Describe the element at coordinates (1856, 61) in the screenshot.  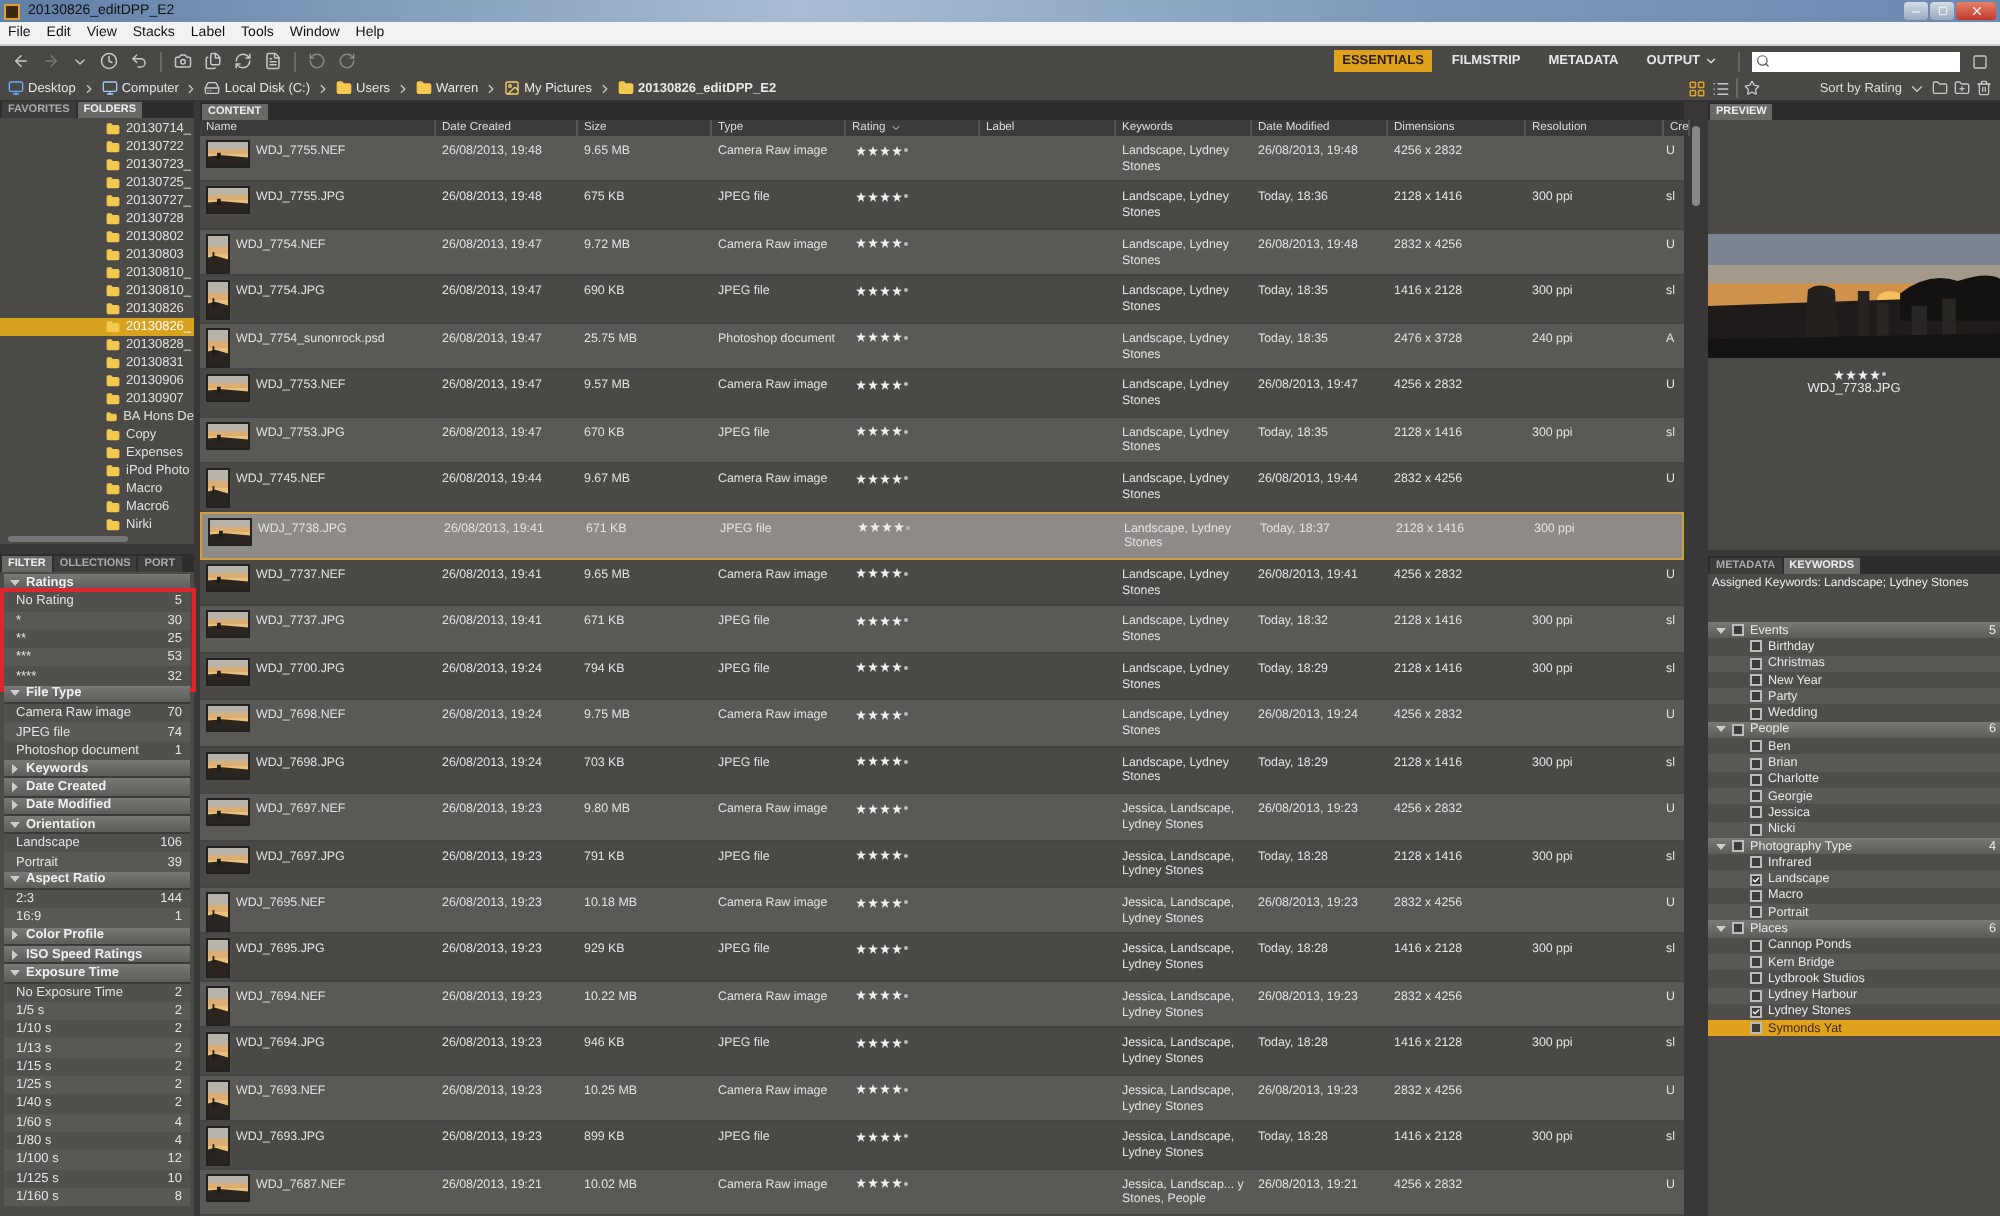
I see `search-field` at that location.